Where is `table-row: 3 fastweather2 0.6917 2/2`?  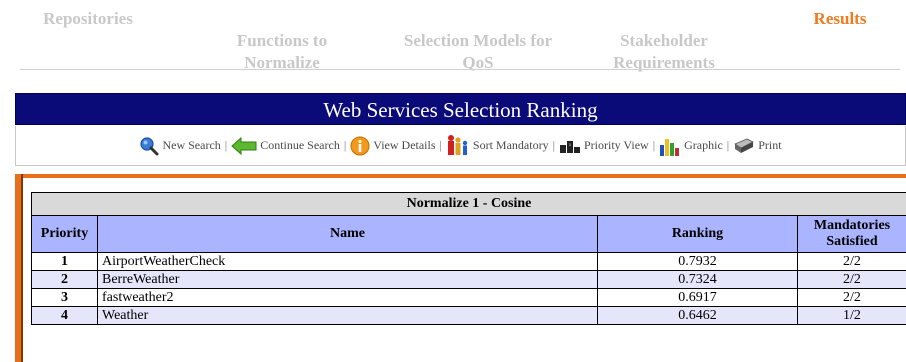
table-row: 3 fastweather2 0.6917 2/2 is located at coordinates (468, 297).